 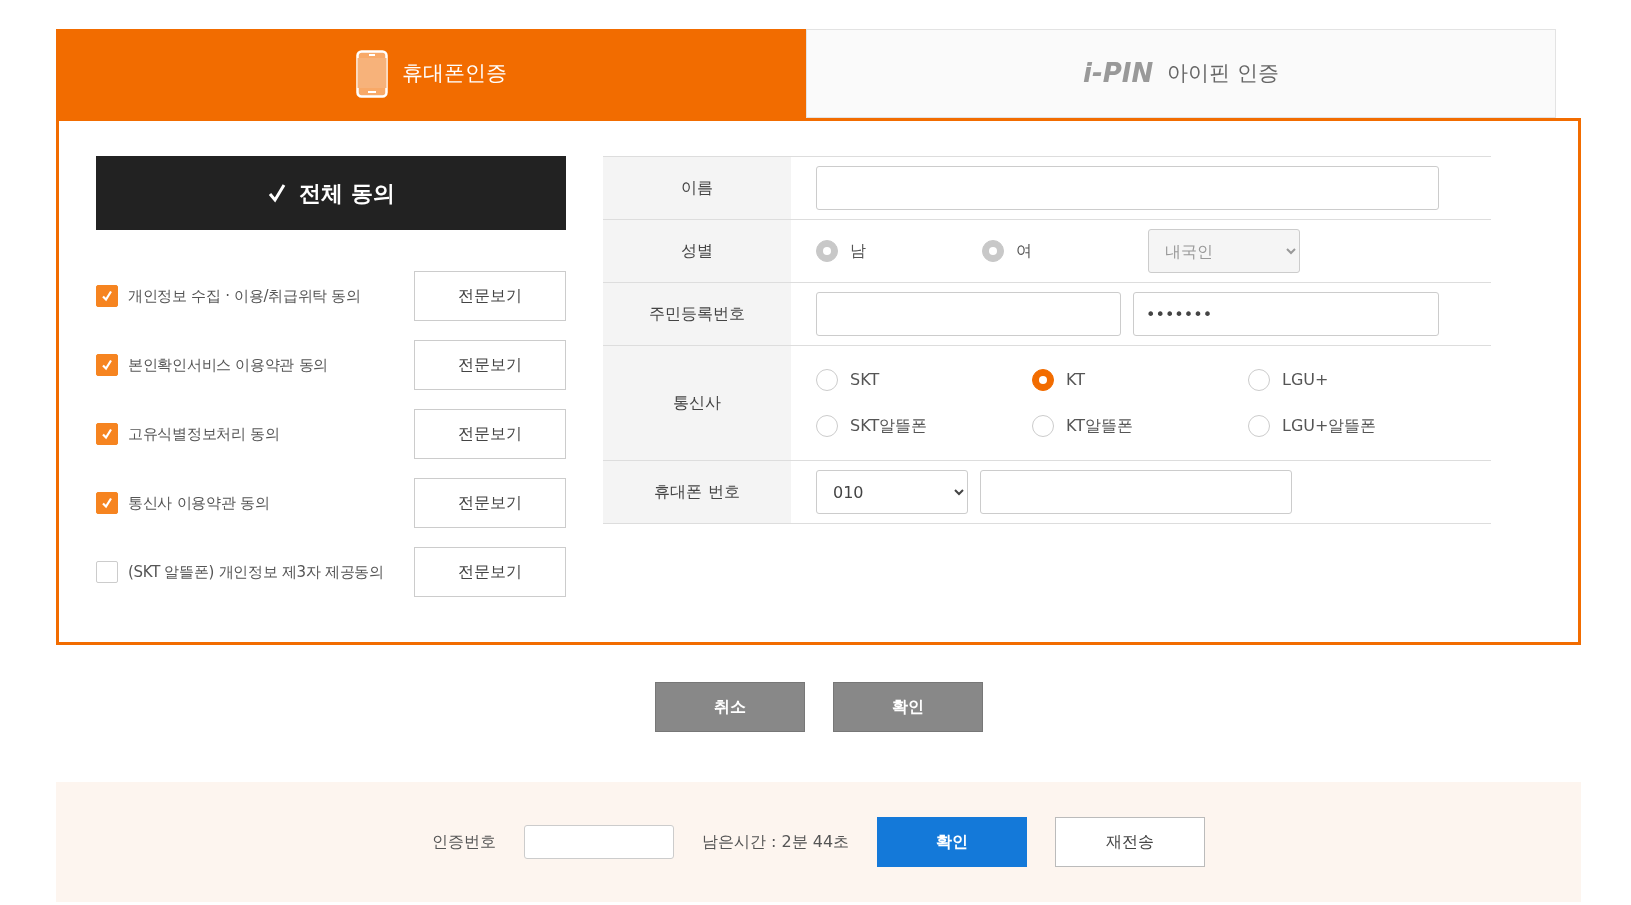 I want to click on phone-prefix-select: 010, so click(x=892, y=492).